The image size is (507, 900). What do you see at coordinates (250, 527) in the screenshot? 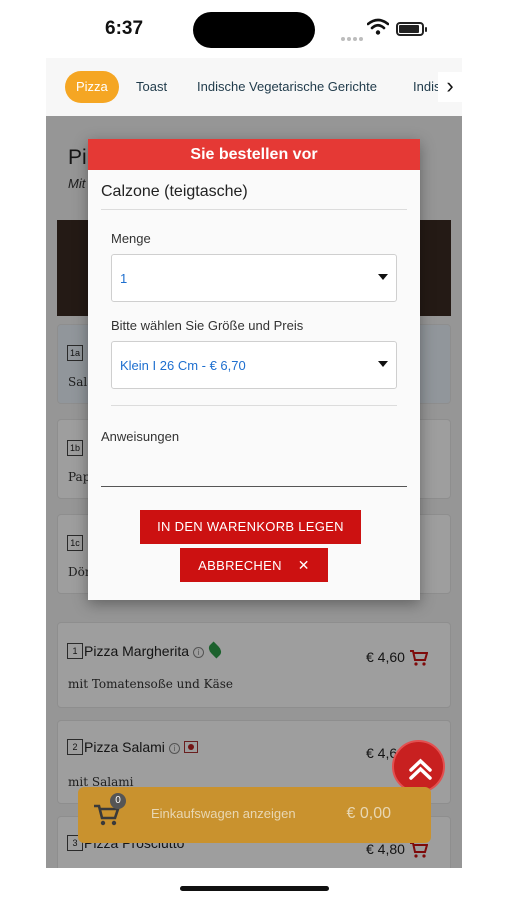
I see `add-to-cart-button: IN DEN WARENKORB LEGEN` at bounding box center [250, 527].